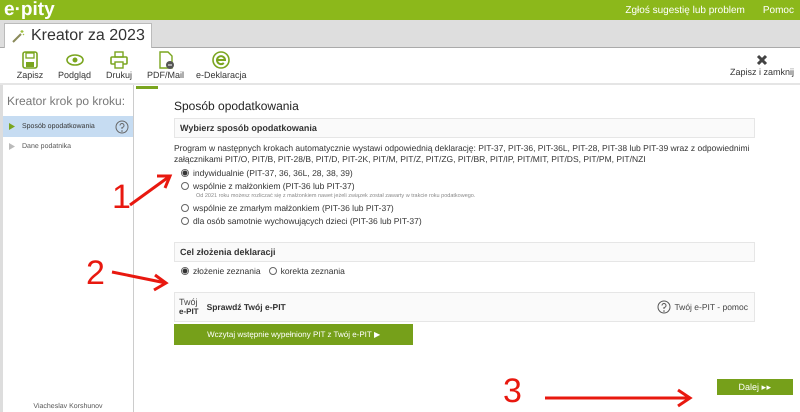 The width and height of the screenshot is (800, 412). I want to click on help-link: Twój e-PIT - pomoc, so click(702, 307).